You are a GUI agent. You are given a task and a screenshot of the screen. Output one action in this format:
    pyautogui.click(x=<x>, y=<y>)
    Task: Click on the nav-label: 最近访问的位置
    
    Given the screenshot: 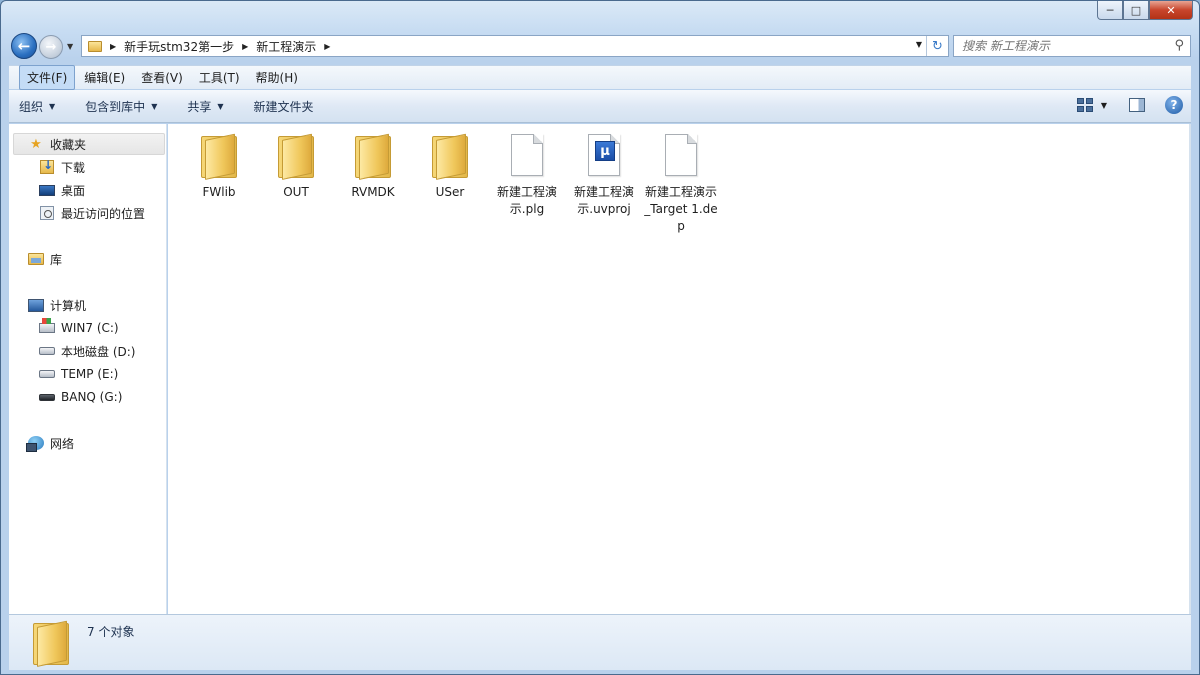 What is the action you would take?
    pyautogui.click(x=103, y=213)
    